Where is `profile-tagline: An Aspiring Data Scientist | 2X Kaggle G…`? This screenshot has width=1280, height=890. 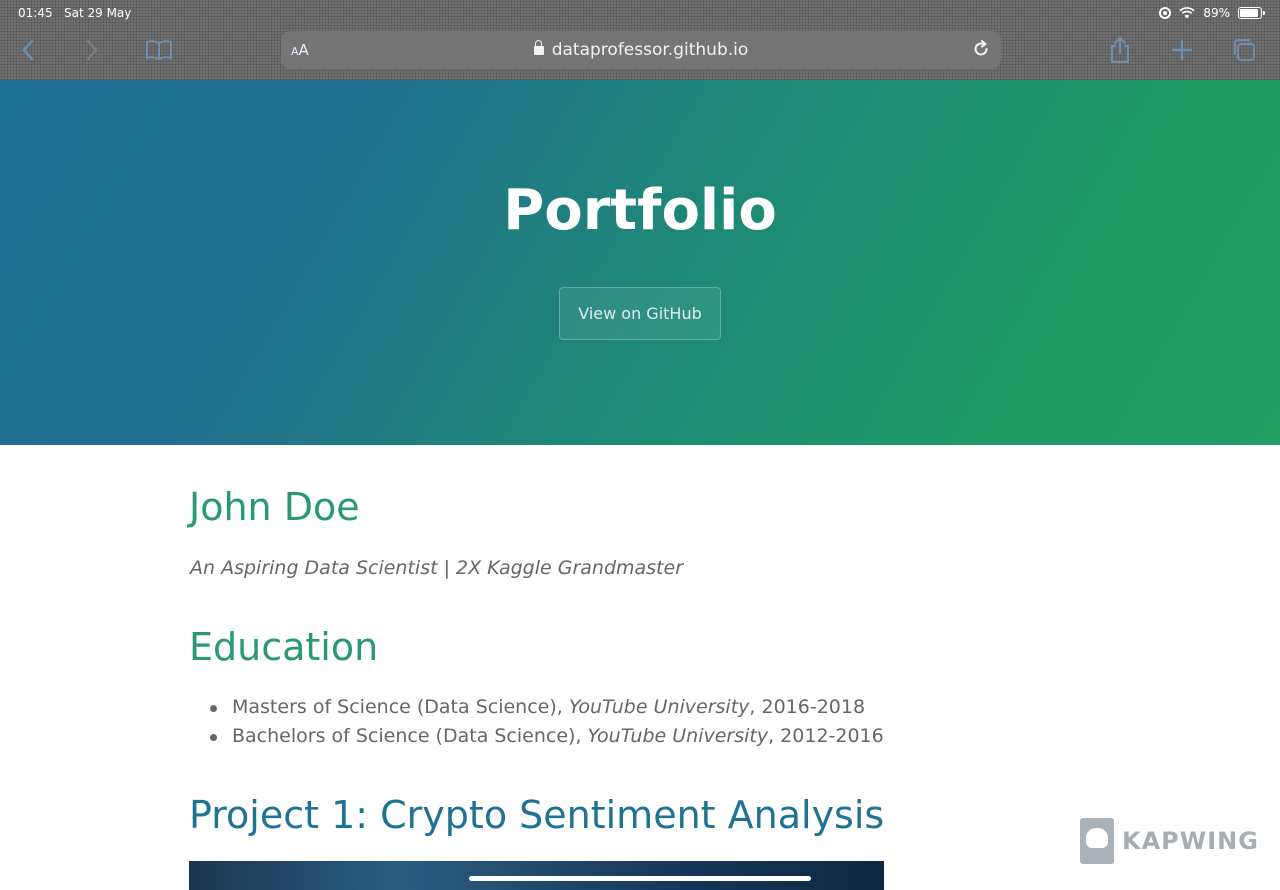
profile-tagline: An Aspiring Data Scientist | 2X Kaggle G… is located at coordinates (437, 568).